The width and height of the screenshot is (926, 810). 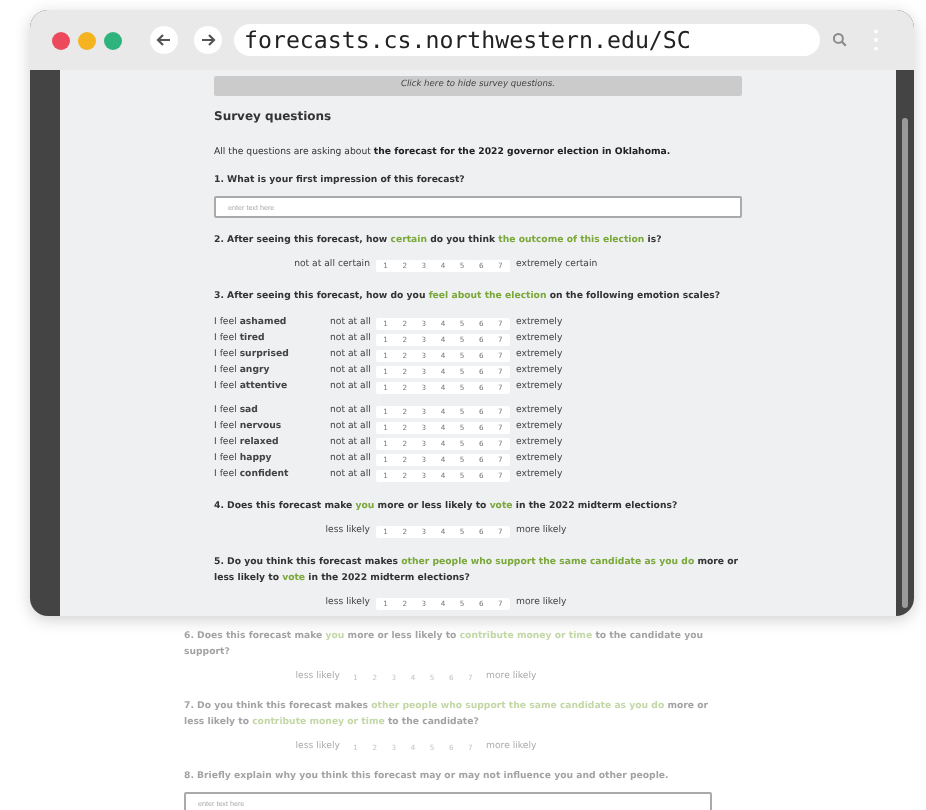 I want to click on search-icon, so click(x=840, y=40).